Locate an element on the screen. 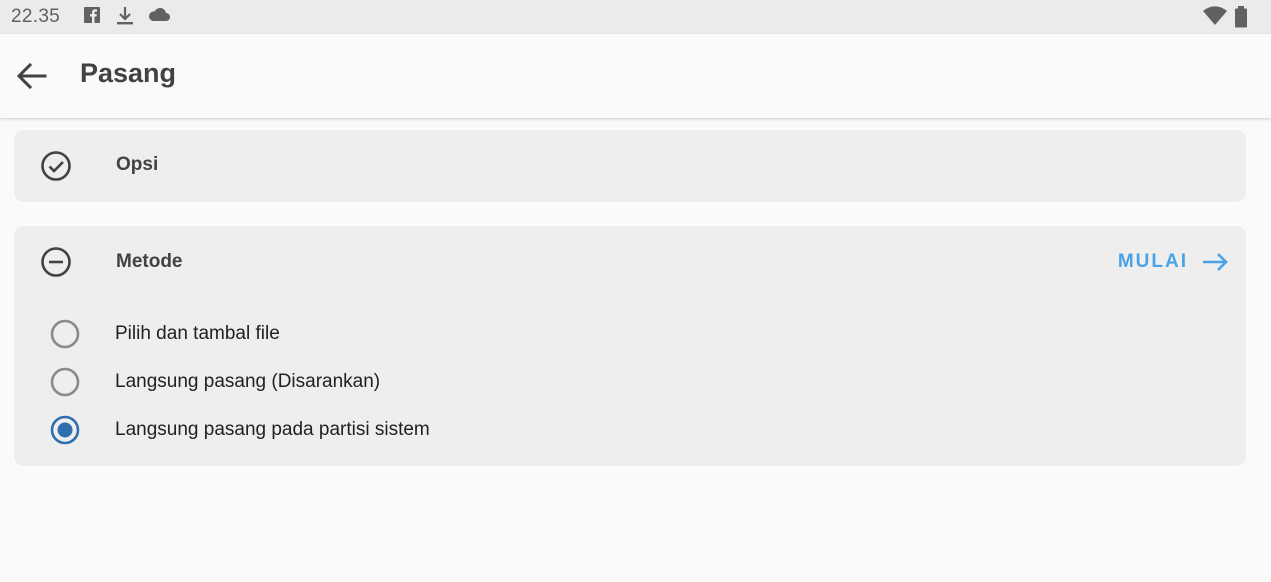 The image size is (1271, 582). wifi-icon is located at coordinates (1215, 16).